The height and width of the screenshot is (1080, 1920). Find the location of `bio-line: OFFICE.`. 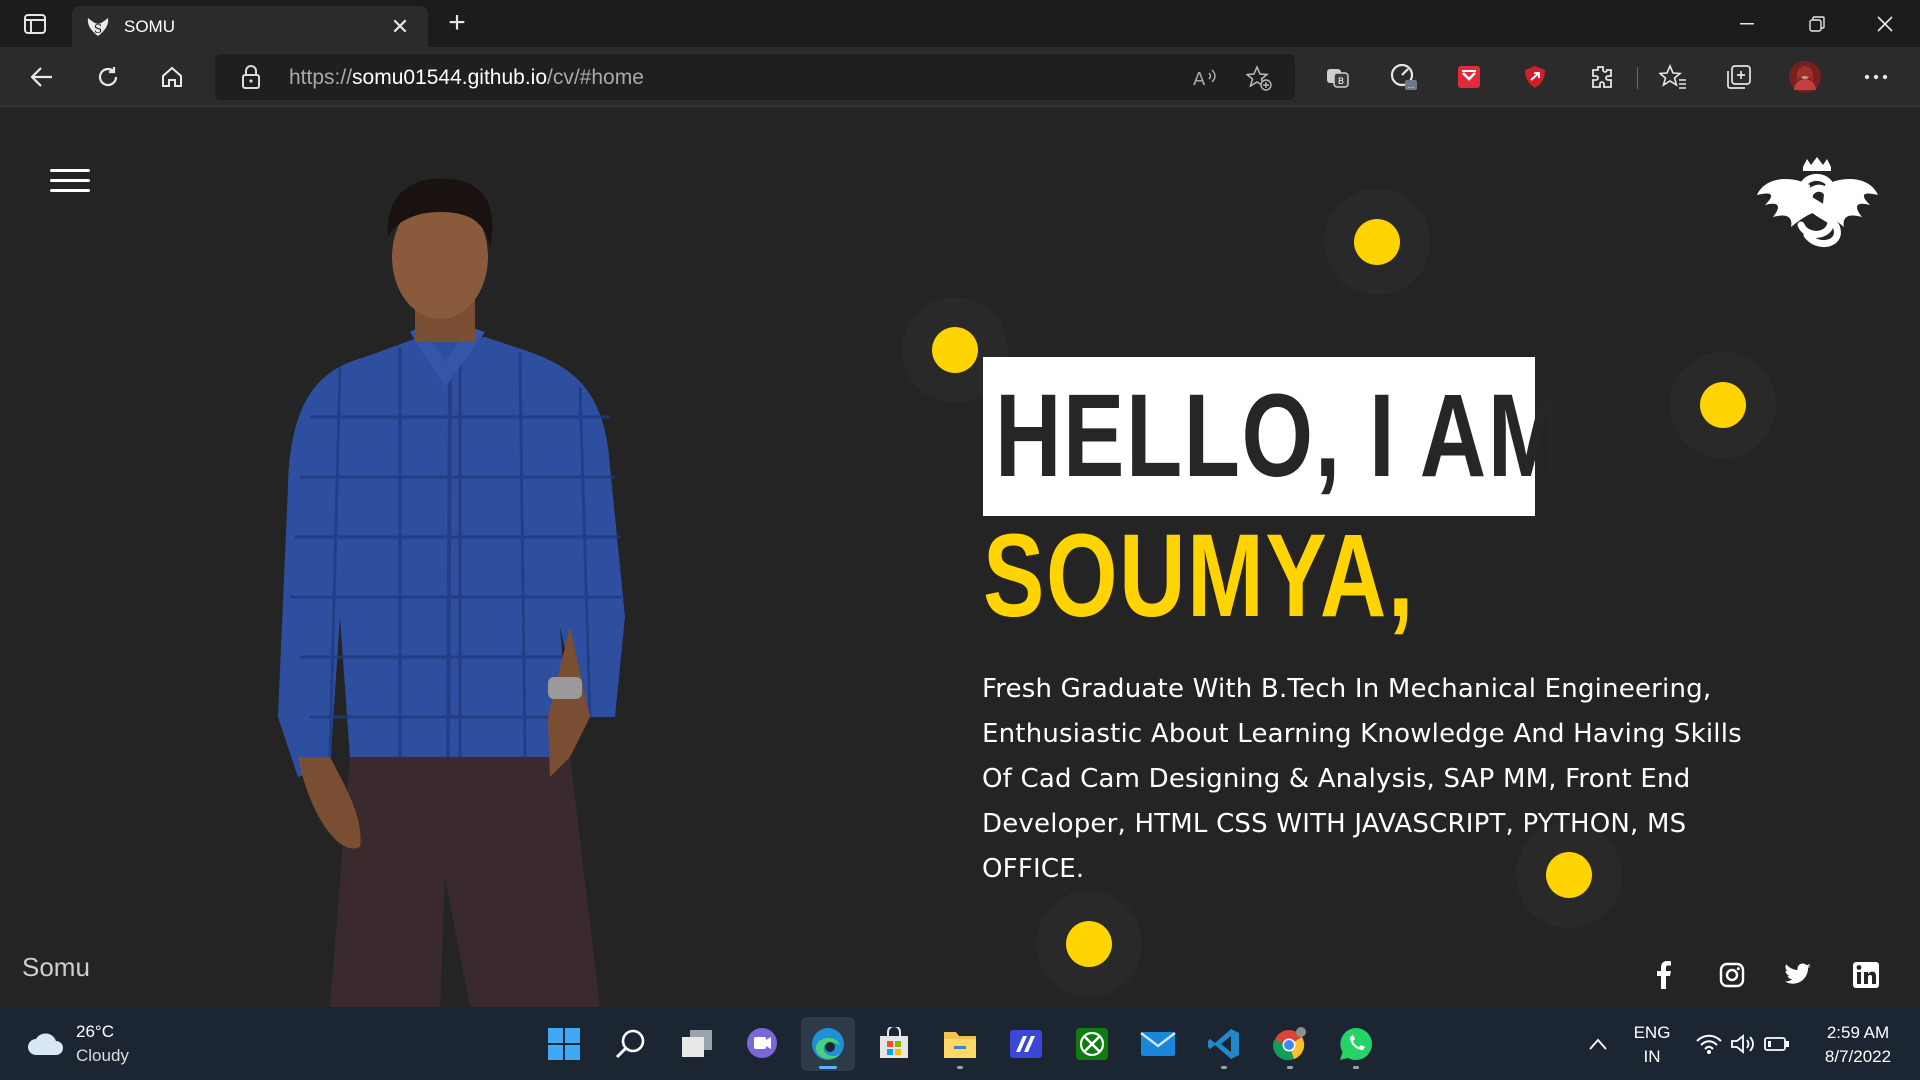

bio-line: OFFICE. is located at coordinates (1033, 869).